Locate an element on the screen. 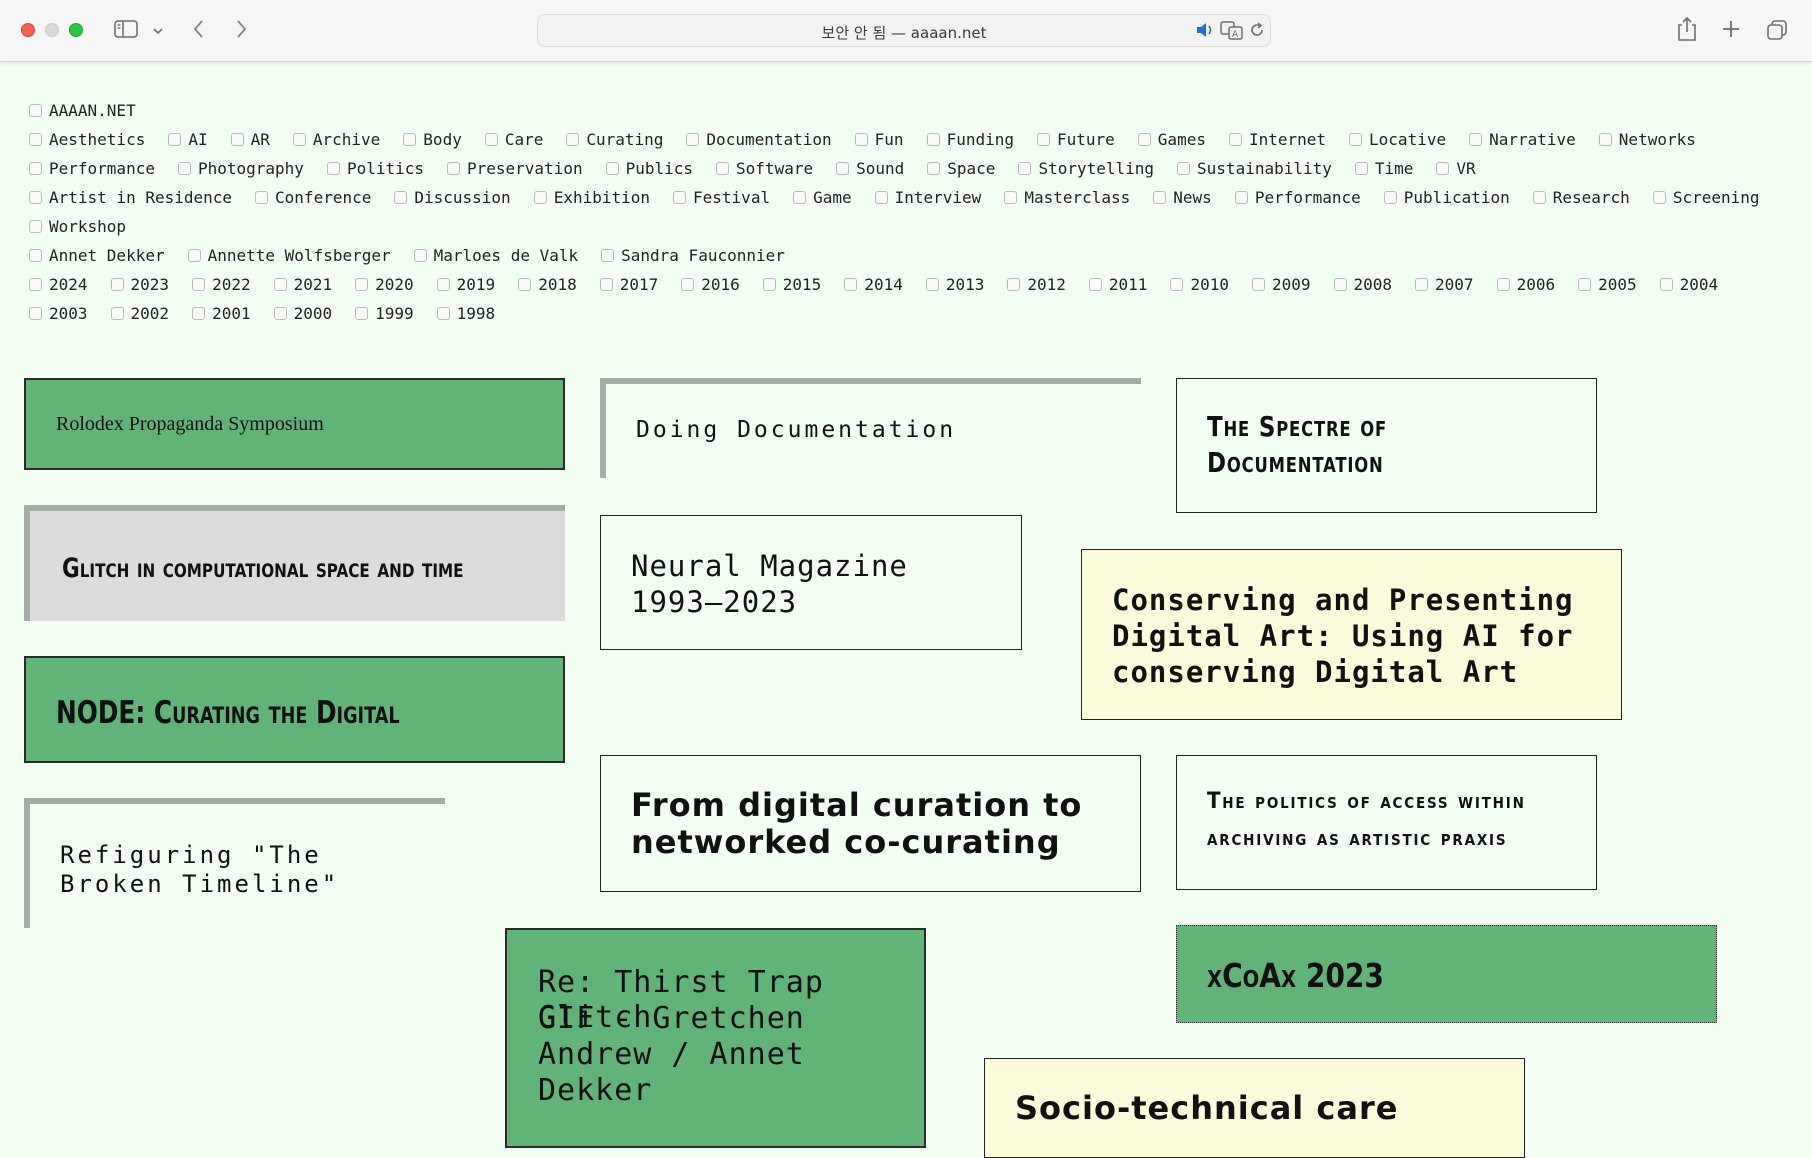 This screenshot has height=1158, width=1812. card-node-curating-the-digital: NODE: Curating the Digital is located at coordinates (294, 709).